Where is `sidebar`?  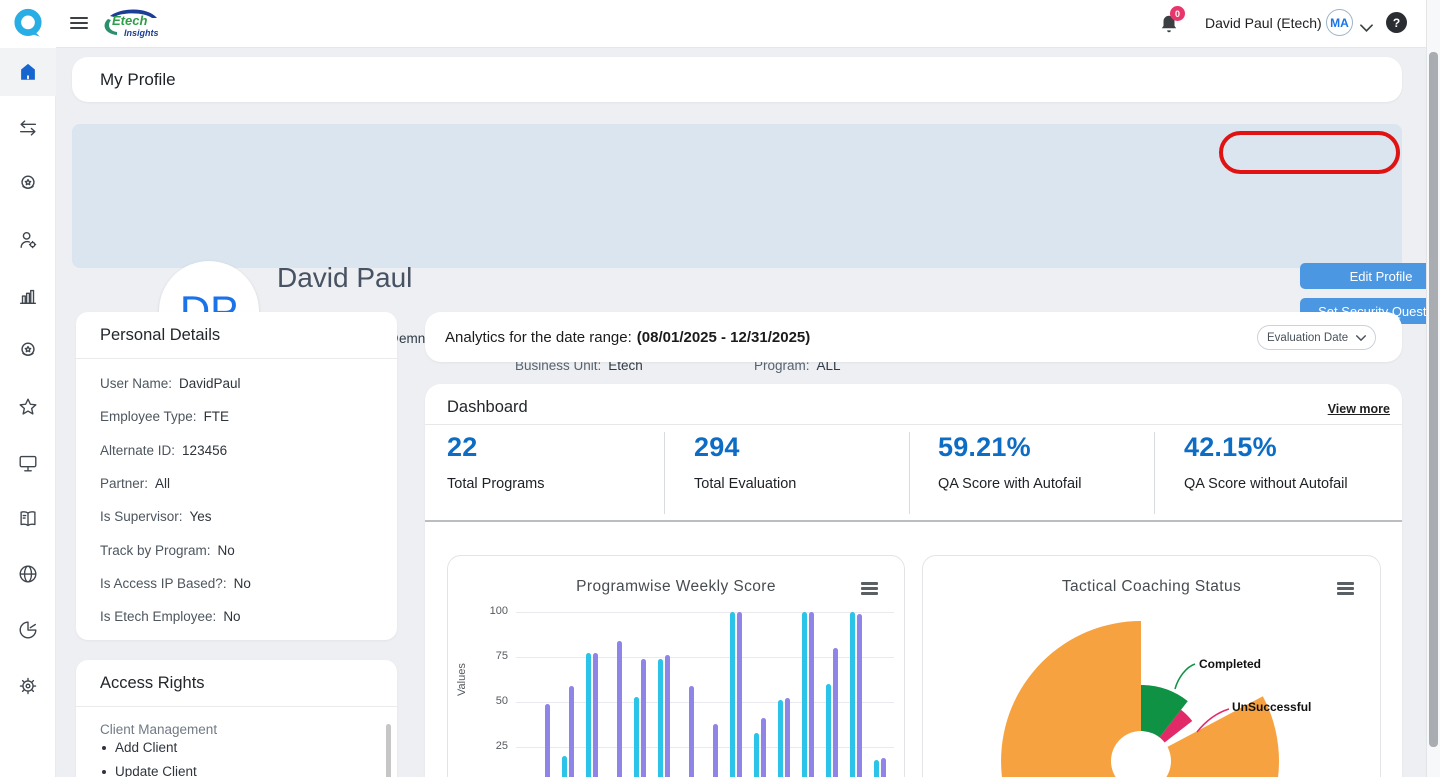
sidebar is located at coordinates (28, 412).